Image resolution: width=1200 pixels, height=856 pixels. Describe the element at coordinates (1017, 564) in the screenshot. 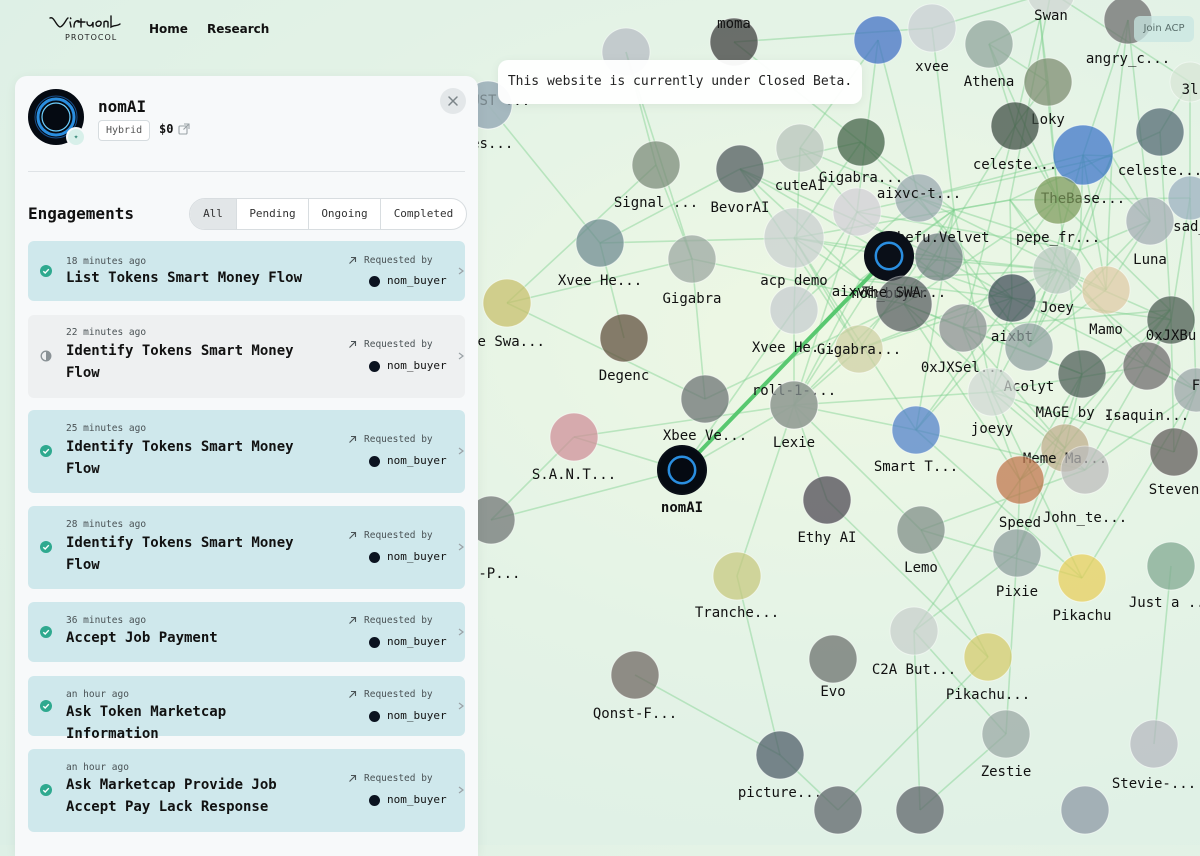

I see `graph-node: Pixie` at that location.